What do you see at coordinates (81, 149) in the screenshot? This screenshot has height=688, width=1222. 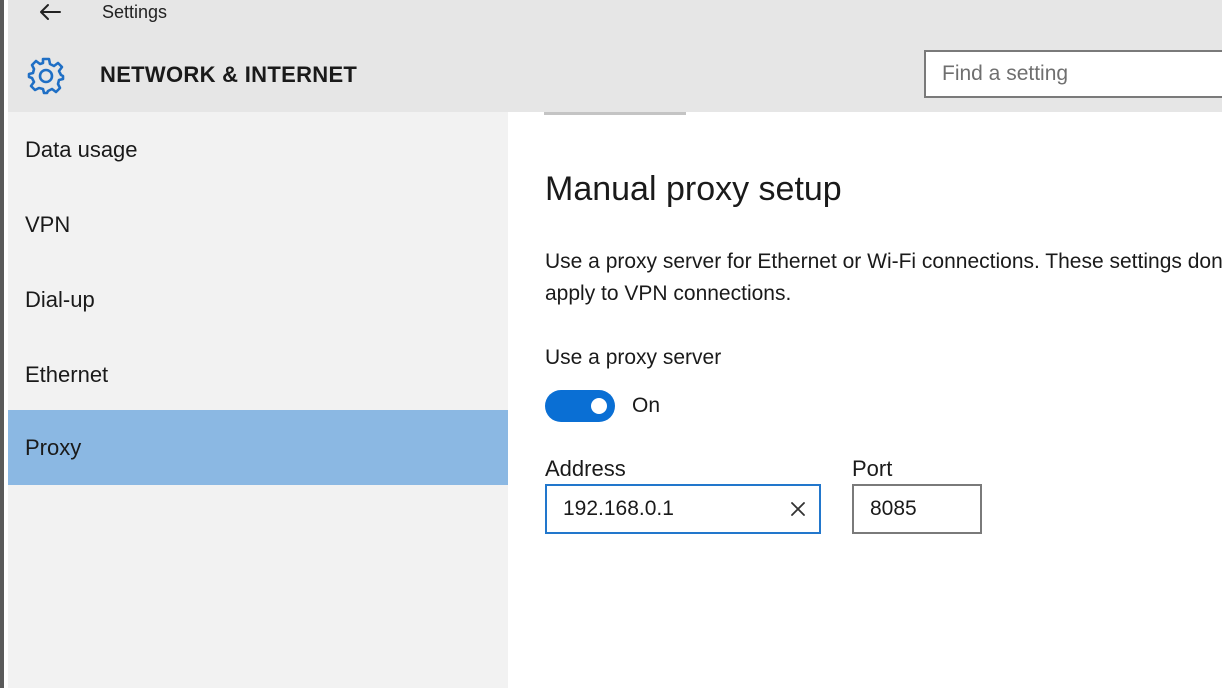 I see `sidebar-item-label: Data usage` at bounding box center [81, 149].